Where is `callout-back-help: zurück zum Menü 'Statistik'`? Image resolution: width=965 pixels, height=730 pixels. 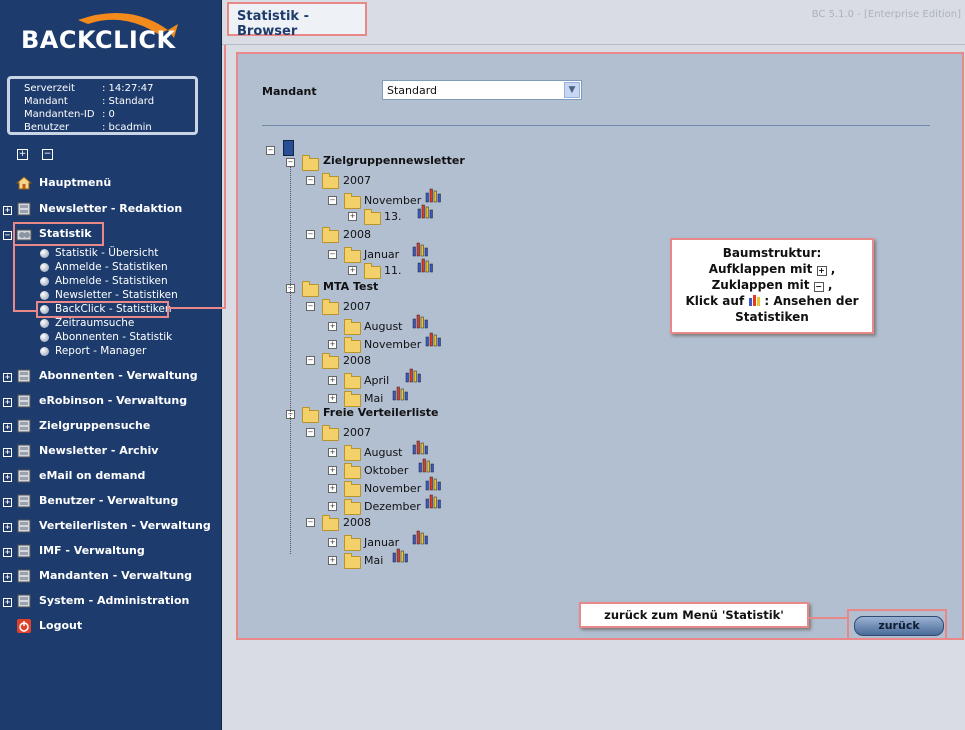
callout-back-help: zurück zum Menü 'Statistik' is located at coordinates (694, 615).